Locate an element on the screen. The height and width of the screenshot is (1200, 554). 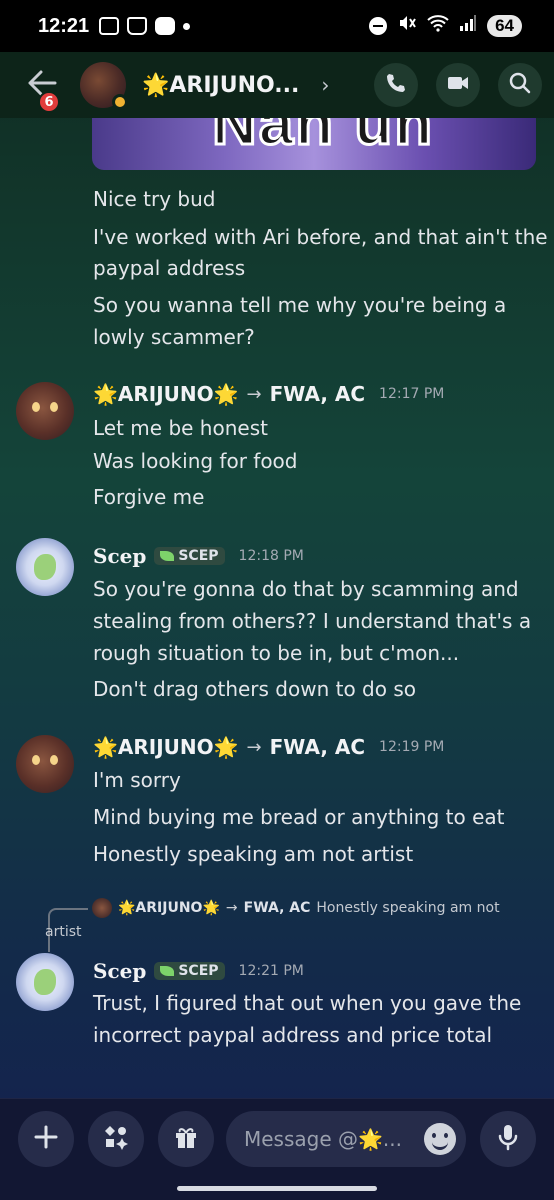
do-not-disturb-icon is located at coordinates (378, 26).